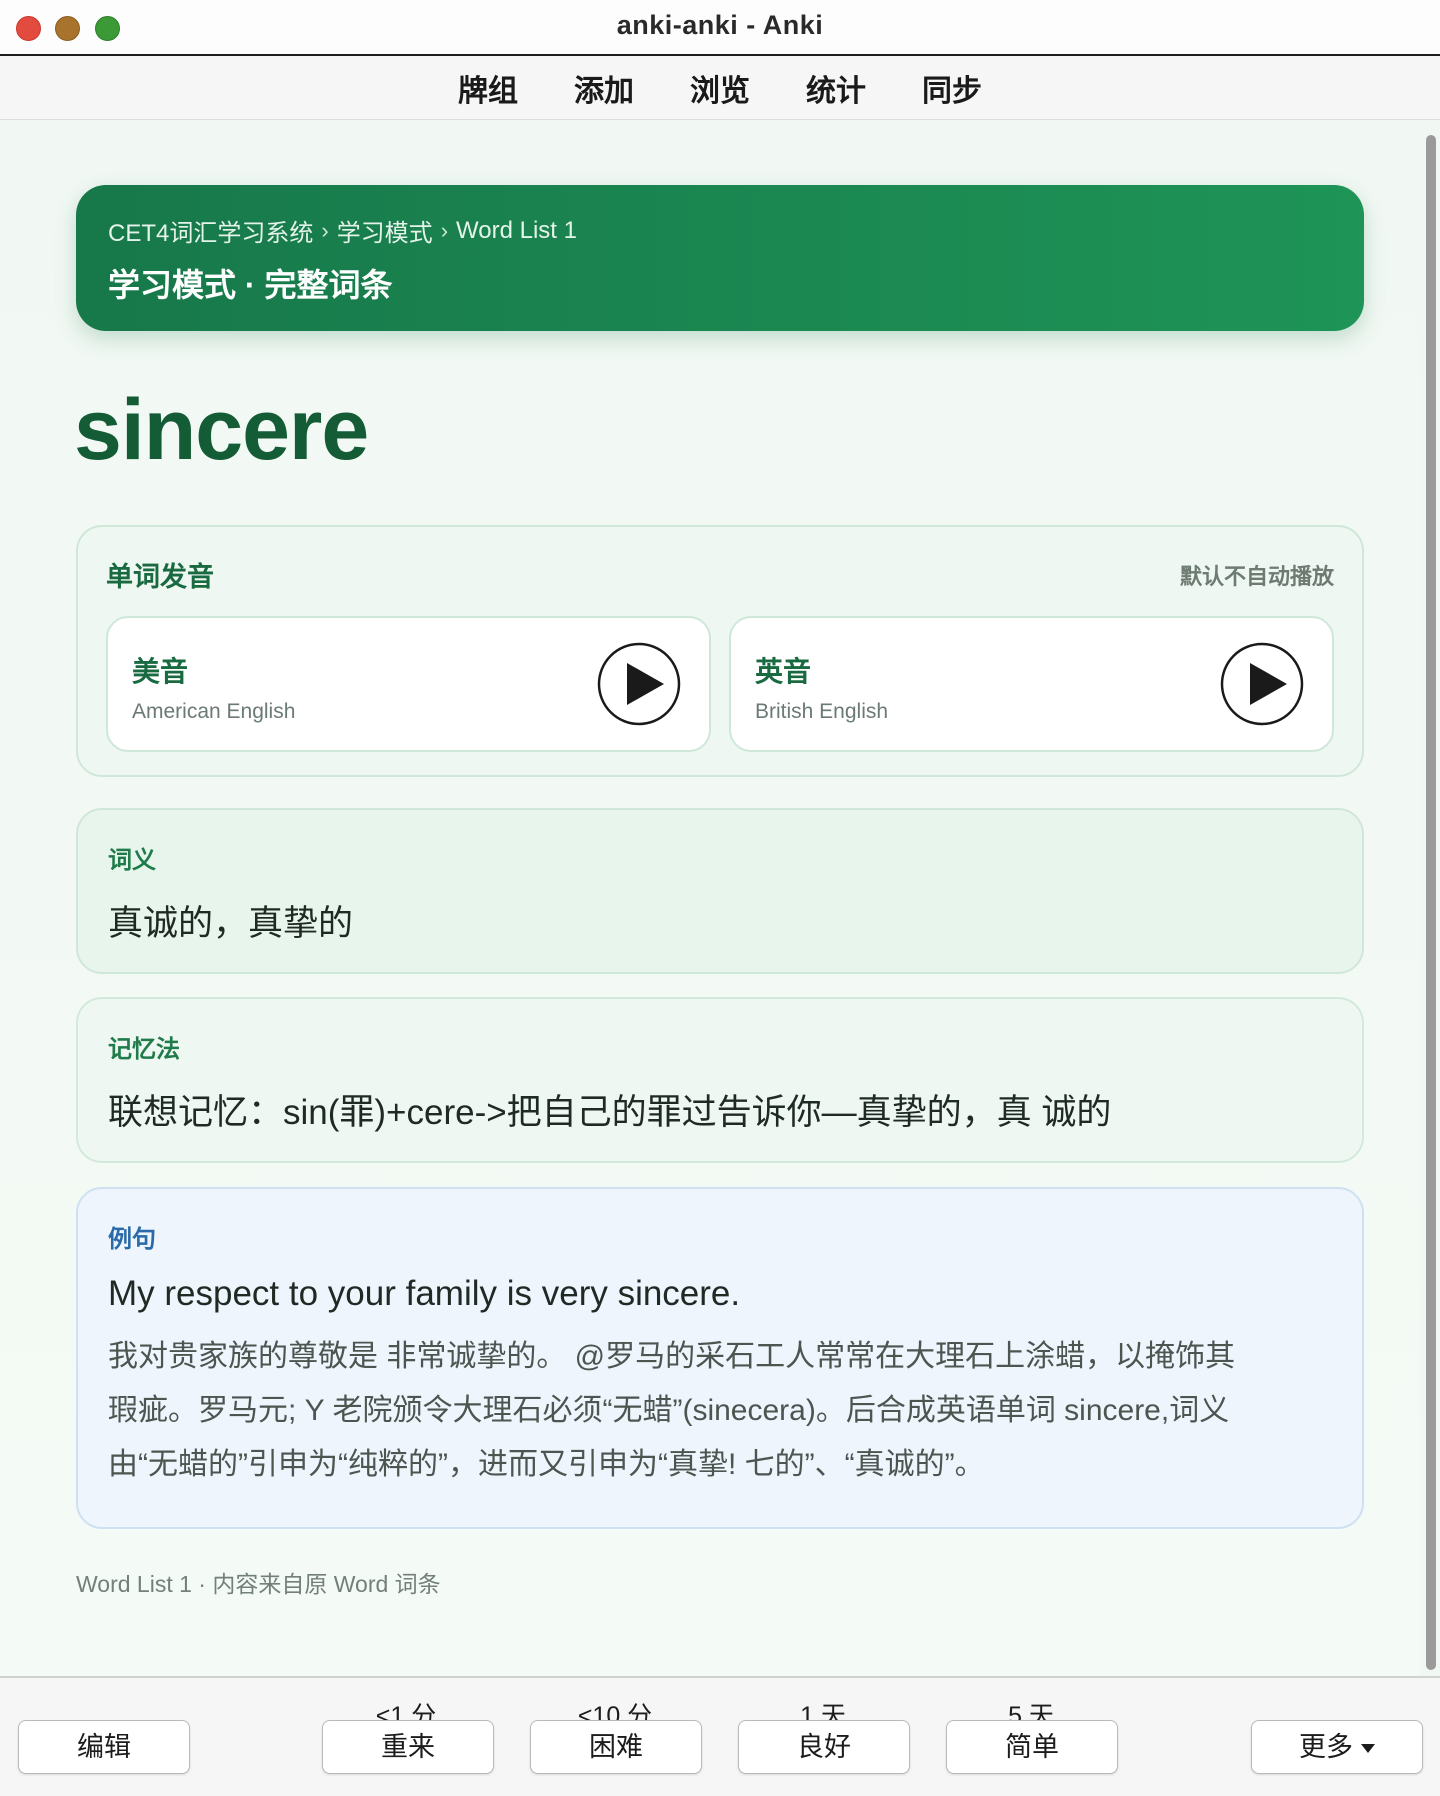 This screenshot has width=1440, height=1796. Describe the element at coordinates (720, 230) in the screenshot. I see `breadcrumb: CET4词汇学习系统 › 学习模式 › Word List 1` at that location.